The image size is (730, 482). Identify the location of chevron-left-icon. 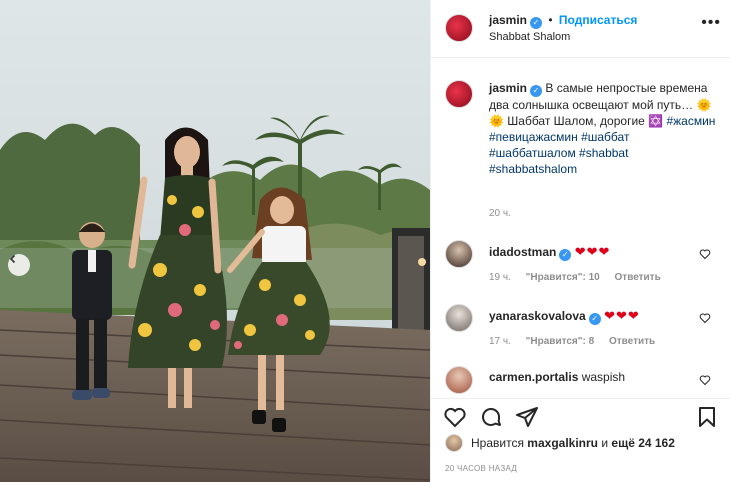
(12, 259).